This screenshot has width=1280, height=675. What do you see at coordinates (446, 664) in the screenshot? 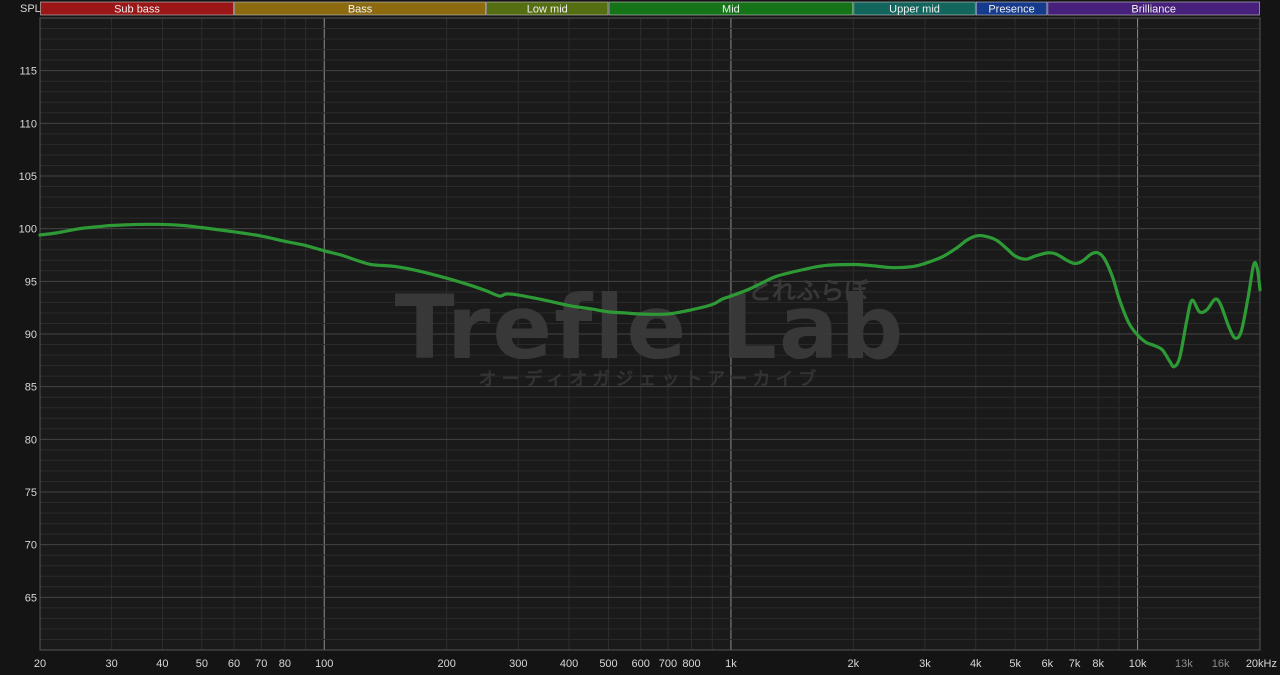
I see `x-tick-label: 200` at bounding box center [446, 664].